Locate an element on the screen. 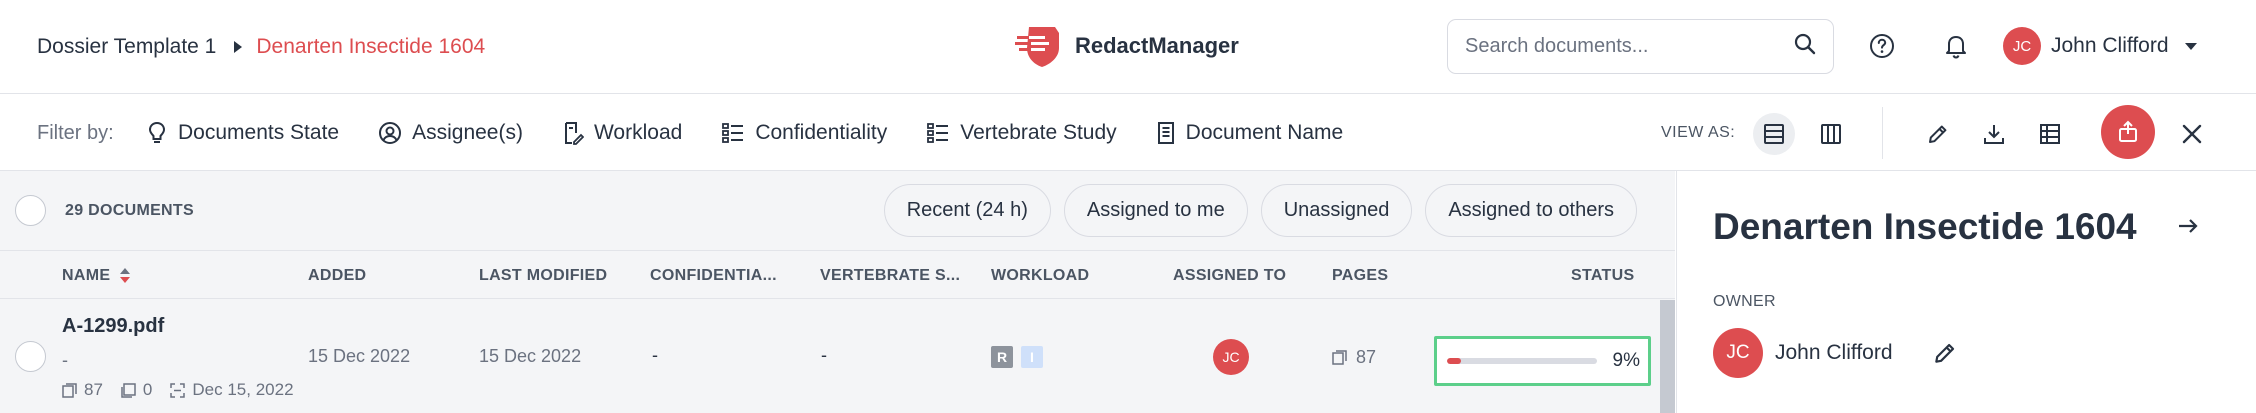 This screenshot has width=2256, height=413. toolbar-divider is located at coordinates (1882, 133).